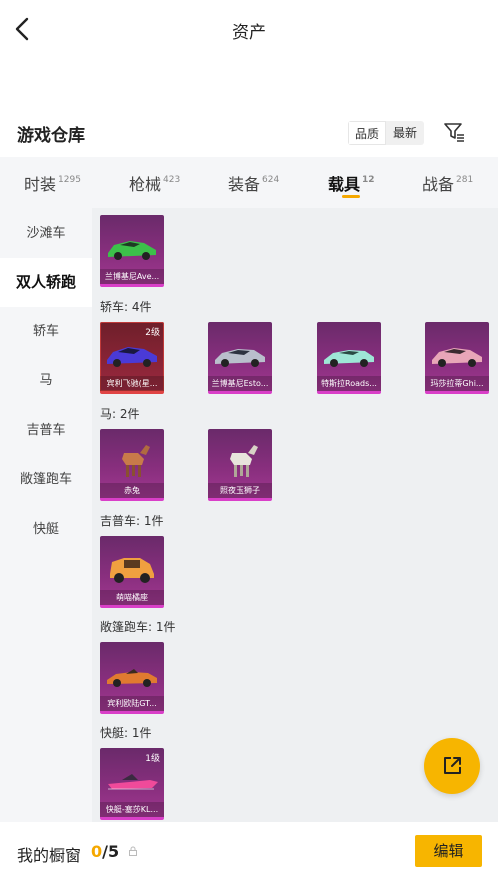 The height and width of the screenshot is (880, 498). Describe the element at coordinates (244, 184) in the screenshot. I see `tab-label: 装备` at that location.